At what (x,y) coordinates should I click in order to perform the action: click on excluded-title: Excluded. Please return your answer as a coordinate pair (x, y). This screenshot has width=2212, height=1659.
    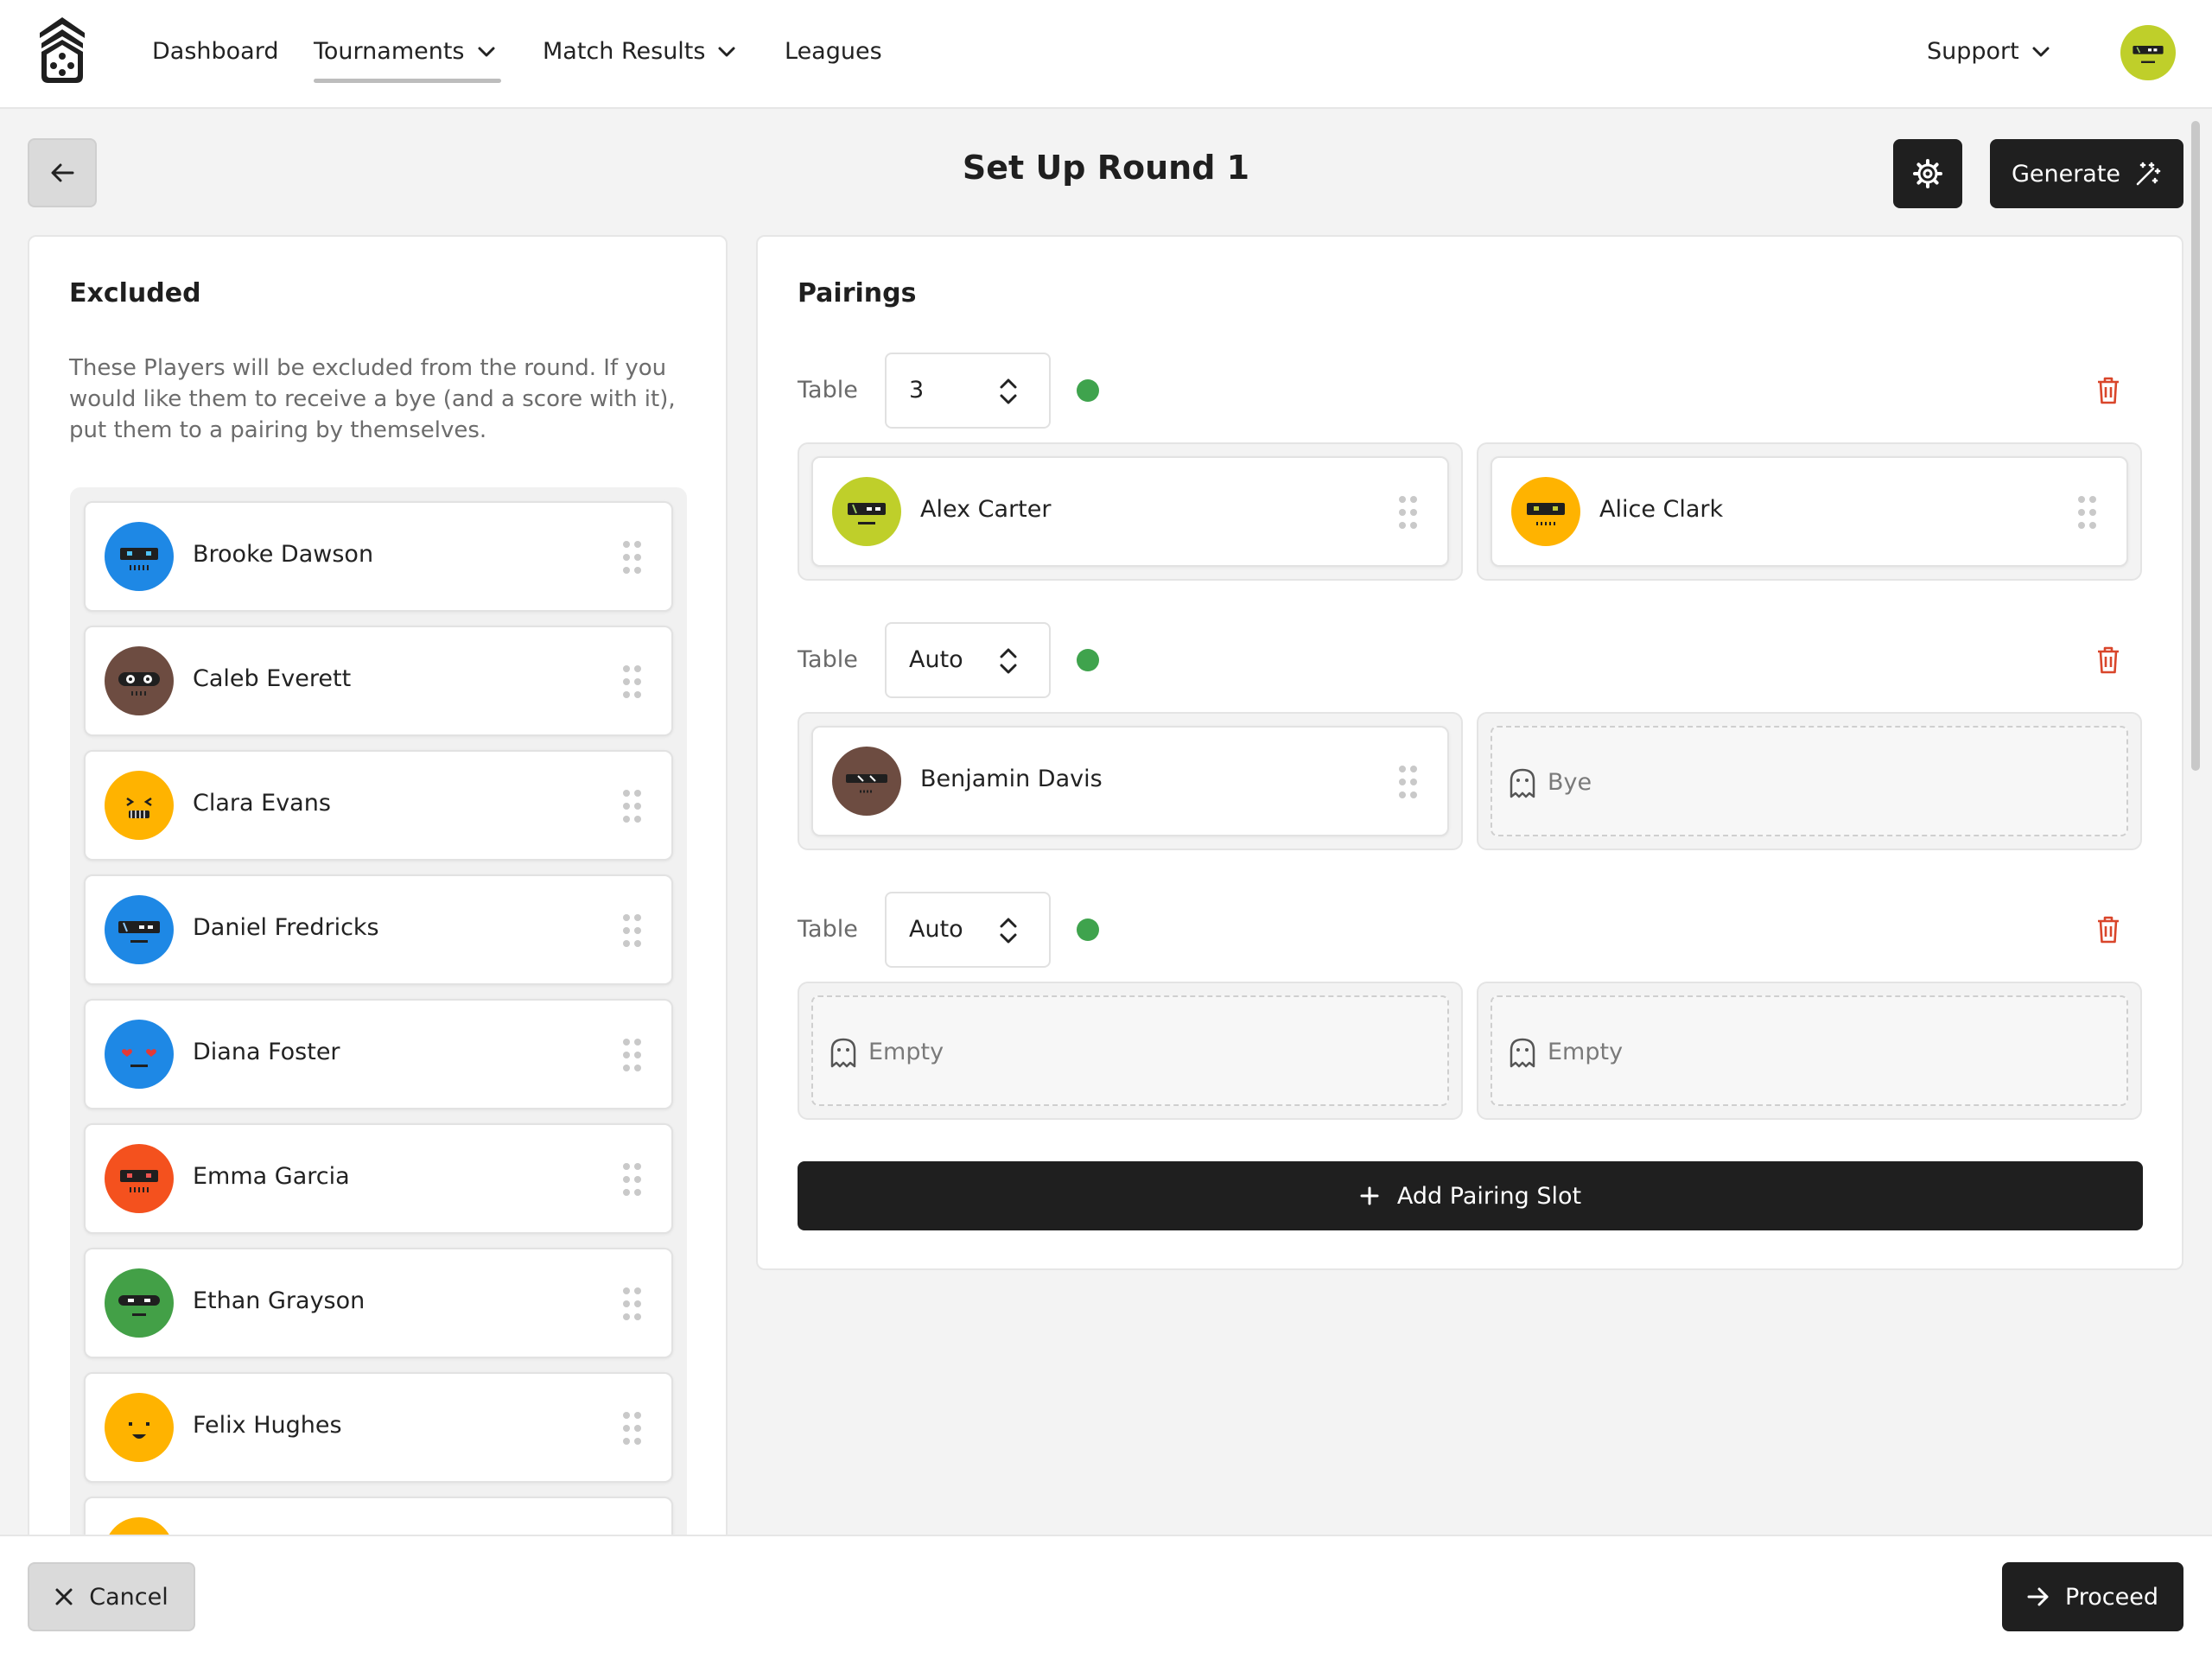
    Looking at the image, I should click on (135, 293).